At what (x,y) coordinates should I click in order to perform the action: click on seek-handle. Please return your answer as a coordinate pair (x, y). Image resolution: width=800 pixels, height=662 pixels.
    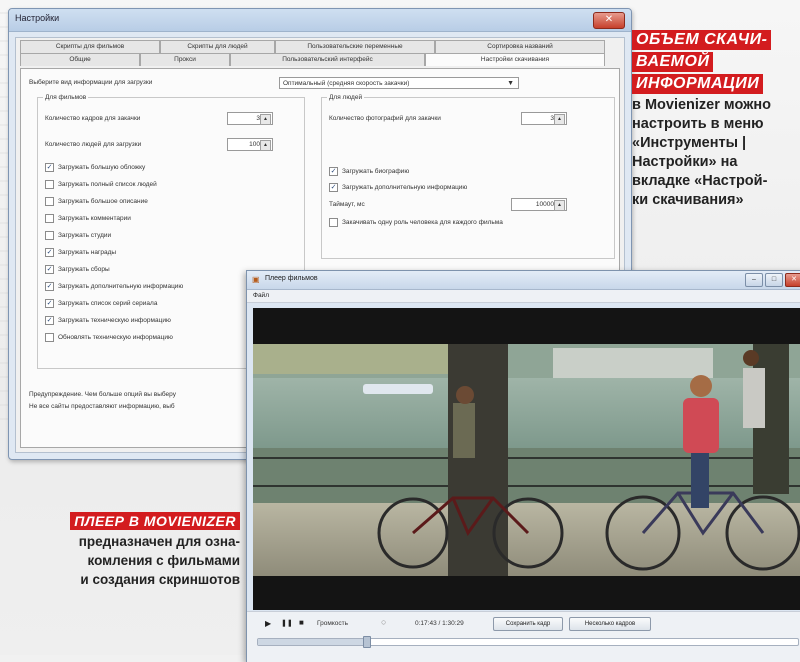
    Looking at the image, I should click on (367, 642).